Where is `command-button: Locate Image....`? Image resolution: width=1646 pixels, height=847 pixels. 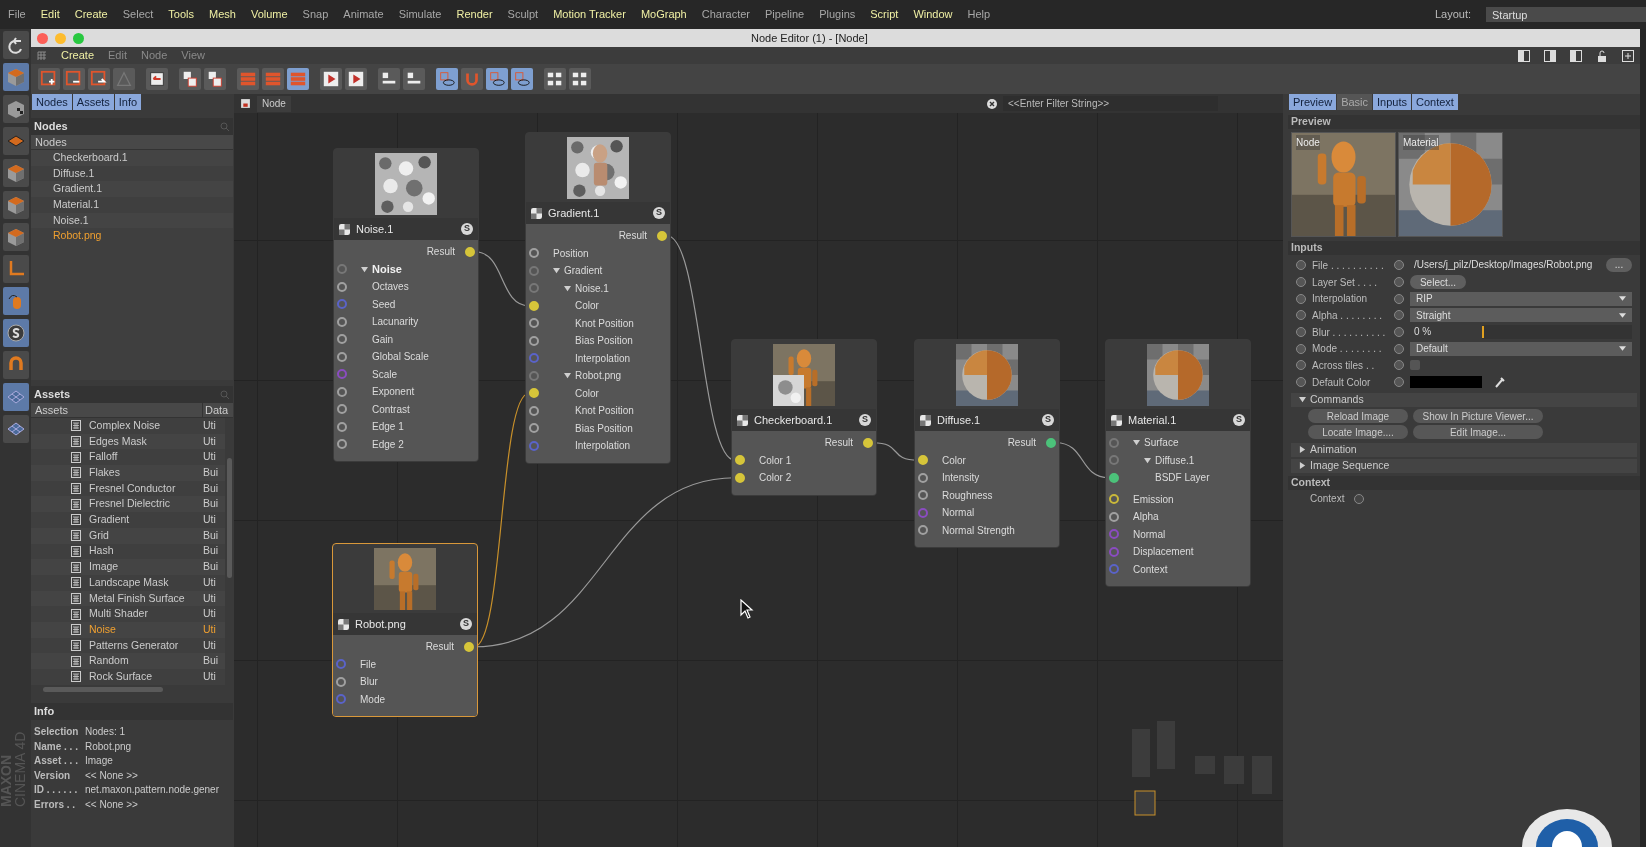
command-button: Locate Image.... is located at coordinates (1358, 431).